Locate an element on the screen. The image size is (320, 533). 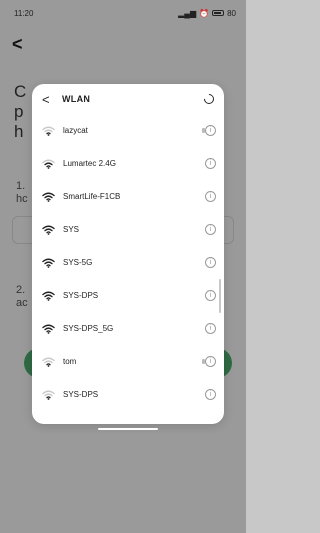
refresh-icon is located at coordinates (209, 99).